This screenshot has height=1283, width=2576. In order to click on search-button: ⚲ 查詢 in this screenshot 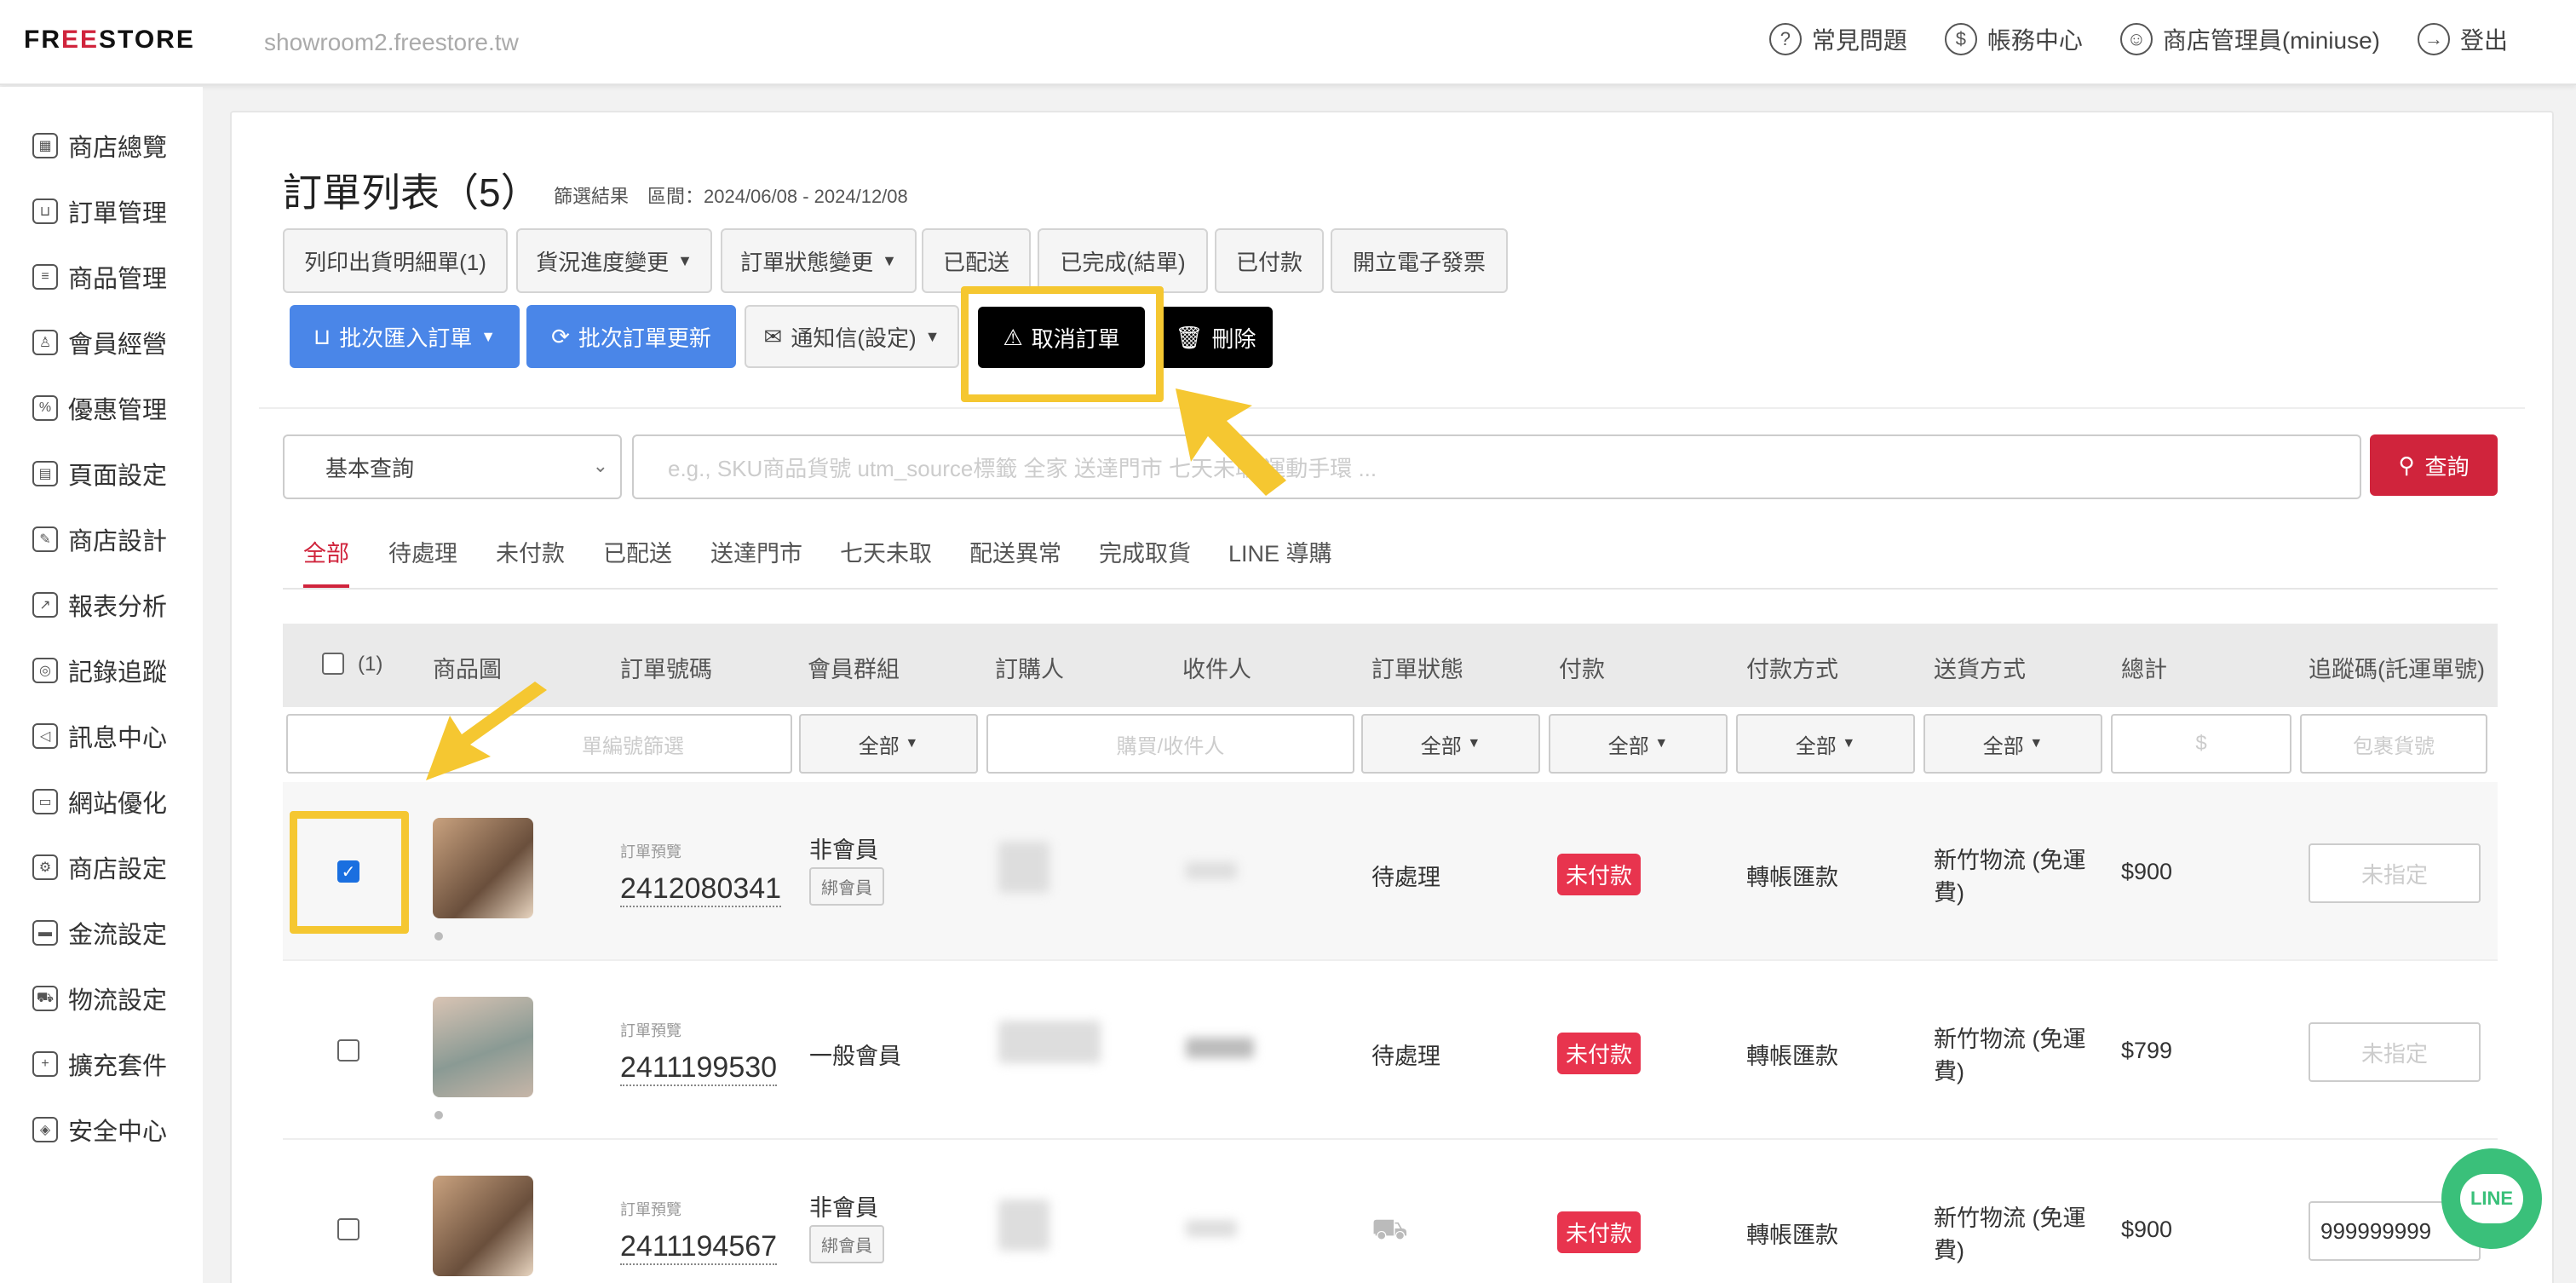, I will do `click(2434, 465)`.